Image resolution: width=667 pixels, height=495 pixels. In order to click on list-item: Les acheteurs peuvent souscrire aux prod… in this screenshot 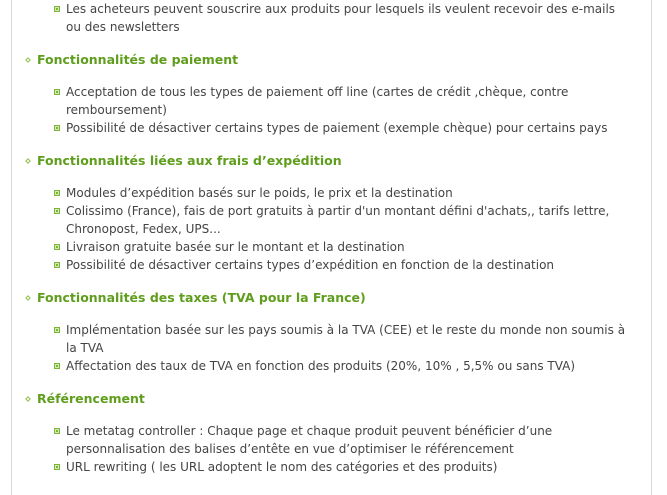, I will do `click(325, 18)`.